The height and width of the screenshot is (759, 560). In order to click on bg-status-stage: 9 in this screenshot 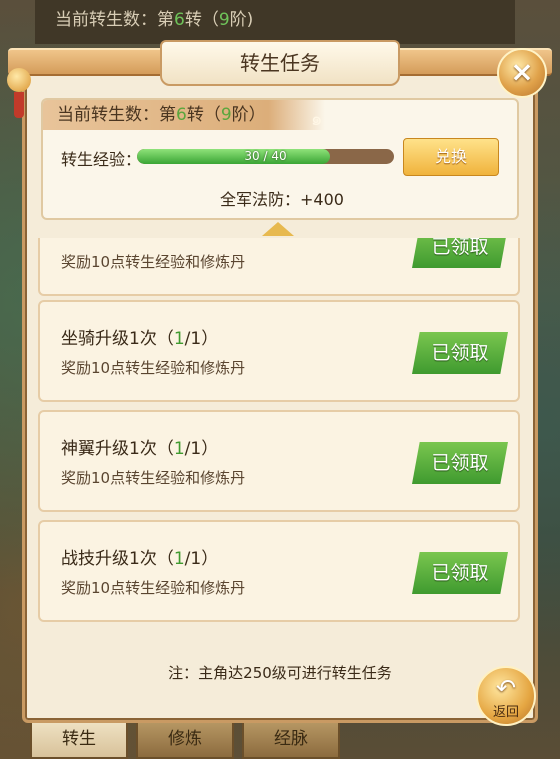, I will do `click(224, 20)`.